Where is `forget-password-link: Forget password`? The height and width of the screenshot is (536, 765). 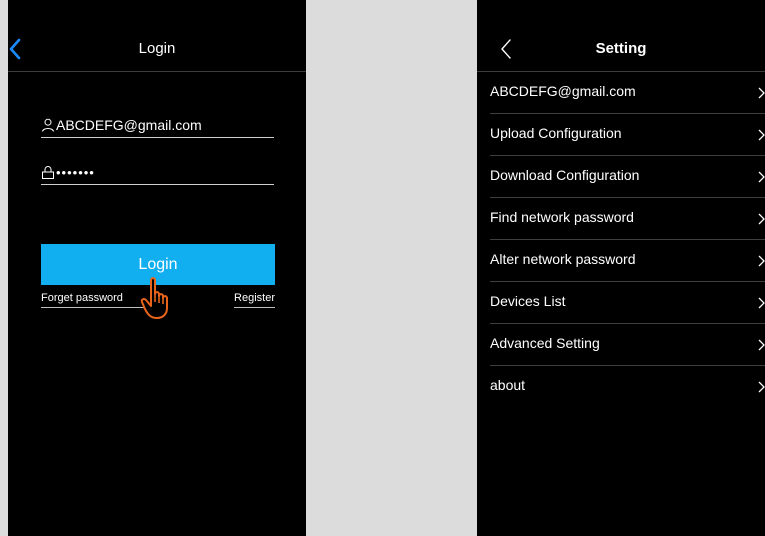 forget-password-link: Forget password is located at coordinates (93, 300).